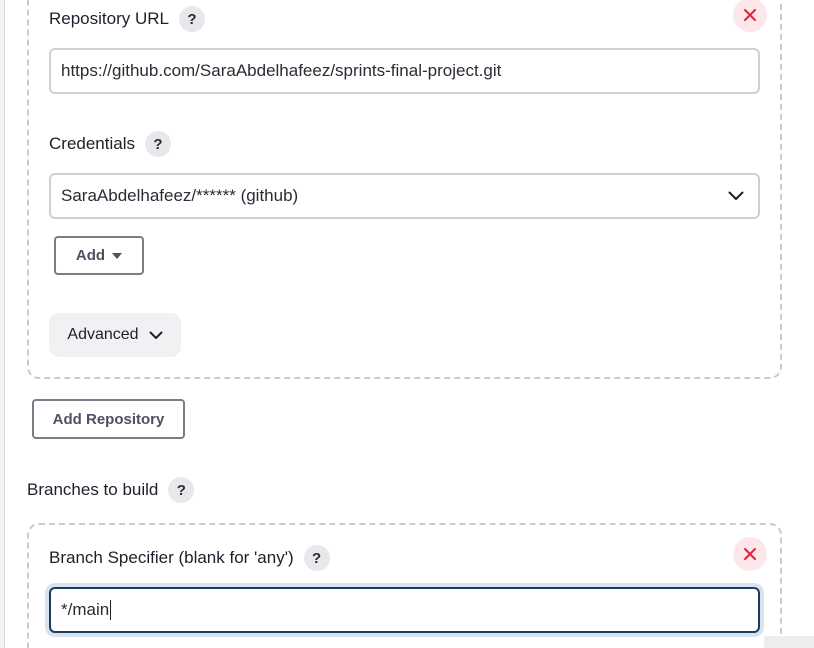 The image size is (814, 648). What do you see at coordinates (93, 489) in the screenshot?
I see `branches-to-build-label: Branches to build` at bounding box center [93, 489].